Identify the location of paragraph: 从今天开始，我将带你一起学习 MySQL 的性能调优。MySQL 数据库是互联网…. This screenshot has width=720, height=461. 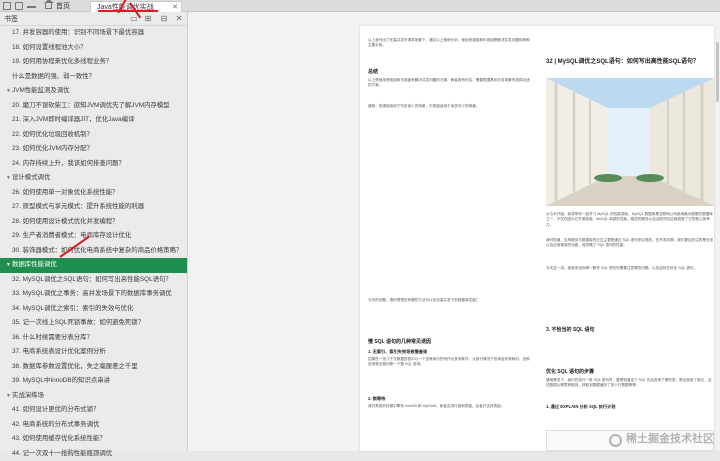
(630, 220).